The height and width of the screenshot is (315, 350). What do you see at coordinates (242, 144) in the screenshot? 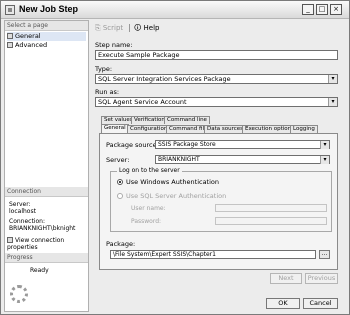
I see `package-source-select: SSIS Package Store ▾` at bounding box center [242, 144].